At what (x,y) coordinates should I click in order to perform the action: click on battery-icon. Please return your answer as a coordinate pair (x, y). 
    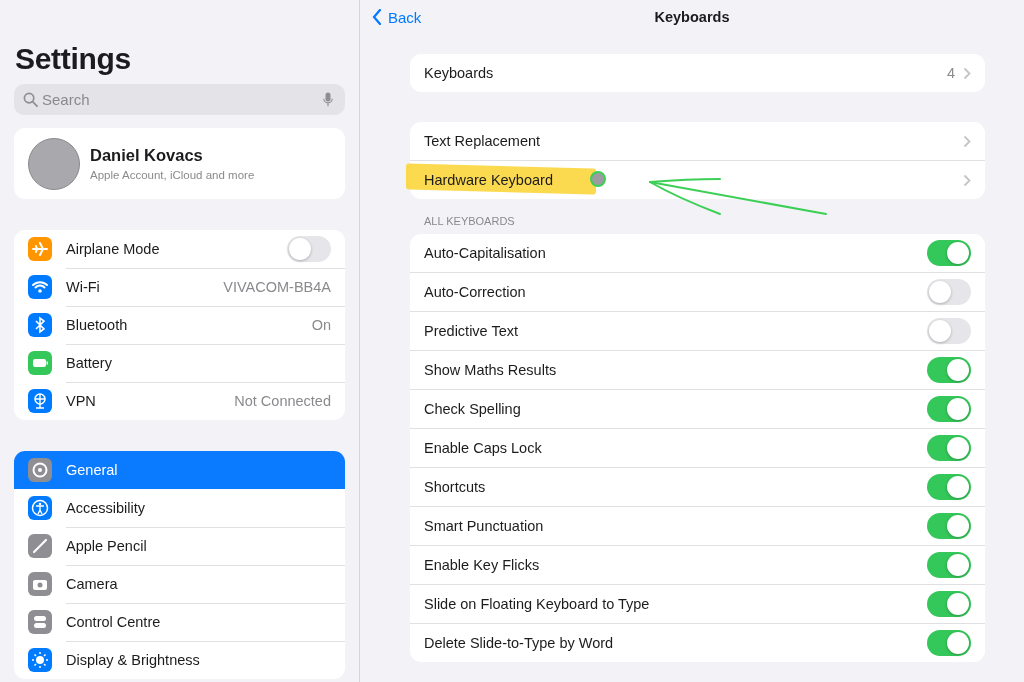
    Looking at the image, I should click on (40, 363).